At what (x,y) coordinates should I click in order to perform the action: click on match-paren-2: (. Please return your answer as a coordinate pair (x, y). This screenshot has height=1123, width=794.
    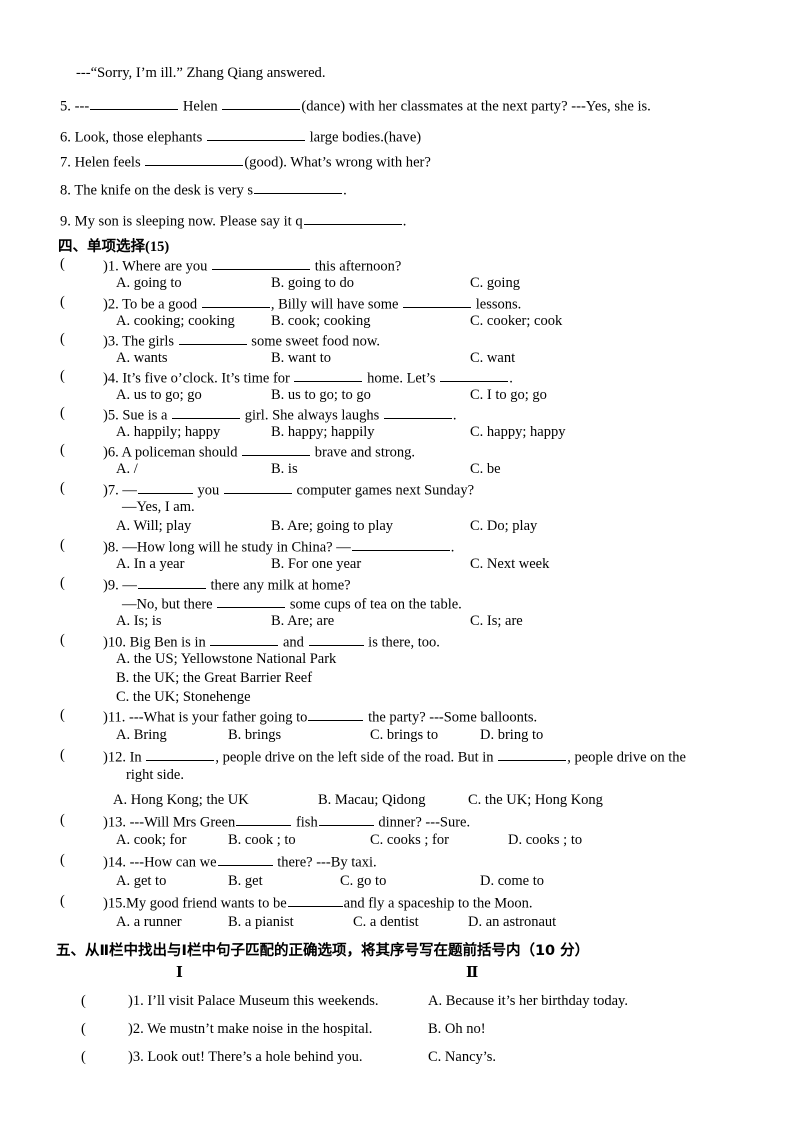
    Looking at the image, I should click on (83, 1029).